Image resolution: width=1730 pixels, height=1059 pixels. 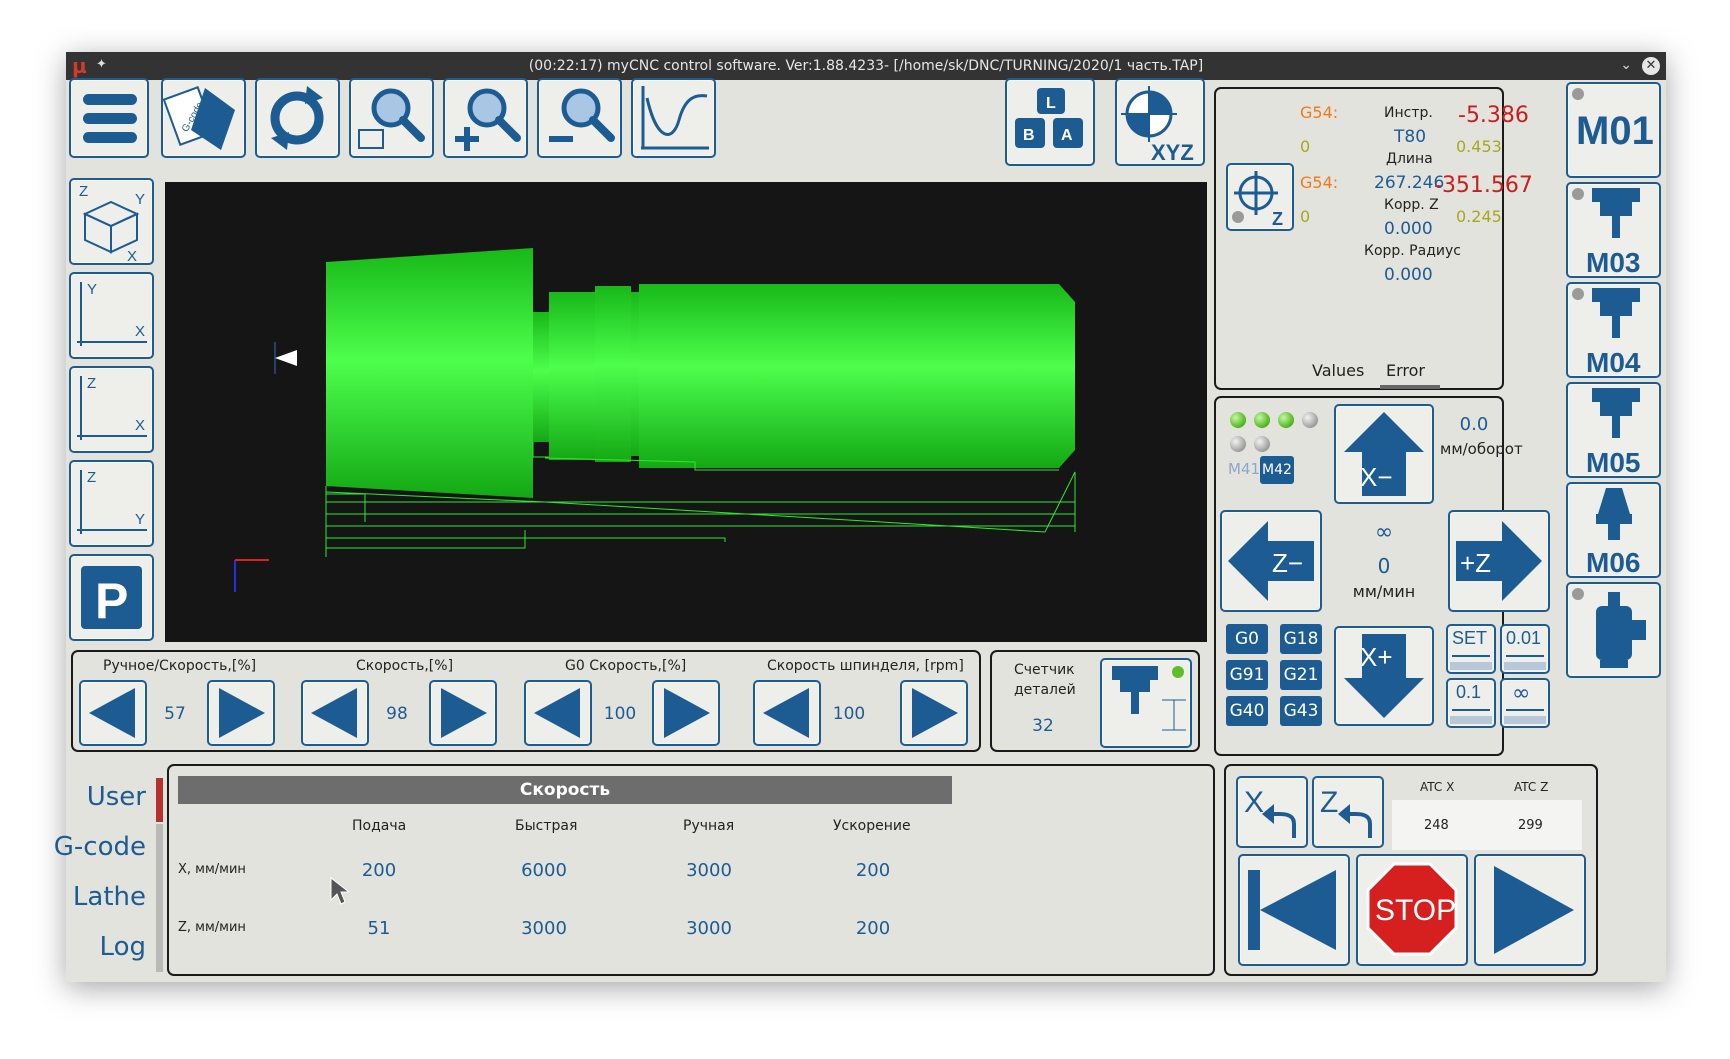 What do you see at coordinates (1474, 424) in the screenshot?
I see `feed-per-rev-value: 0.0` at bounding box center [1474, 424].